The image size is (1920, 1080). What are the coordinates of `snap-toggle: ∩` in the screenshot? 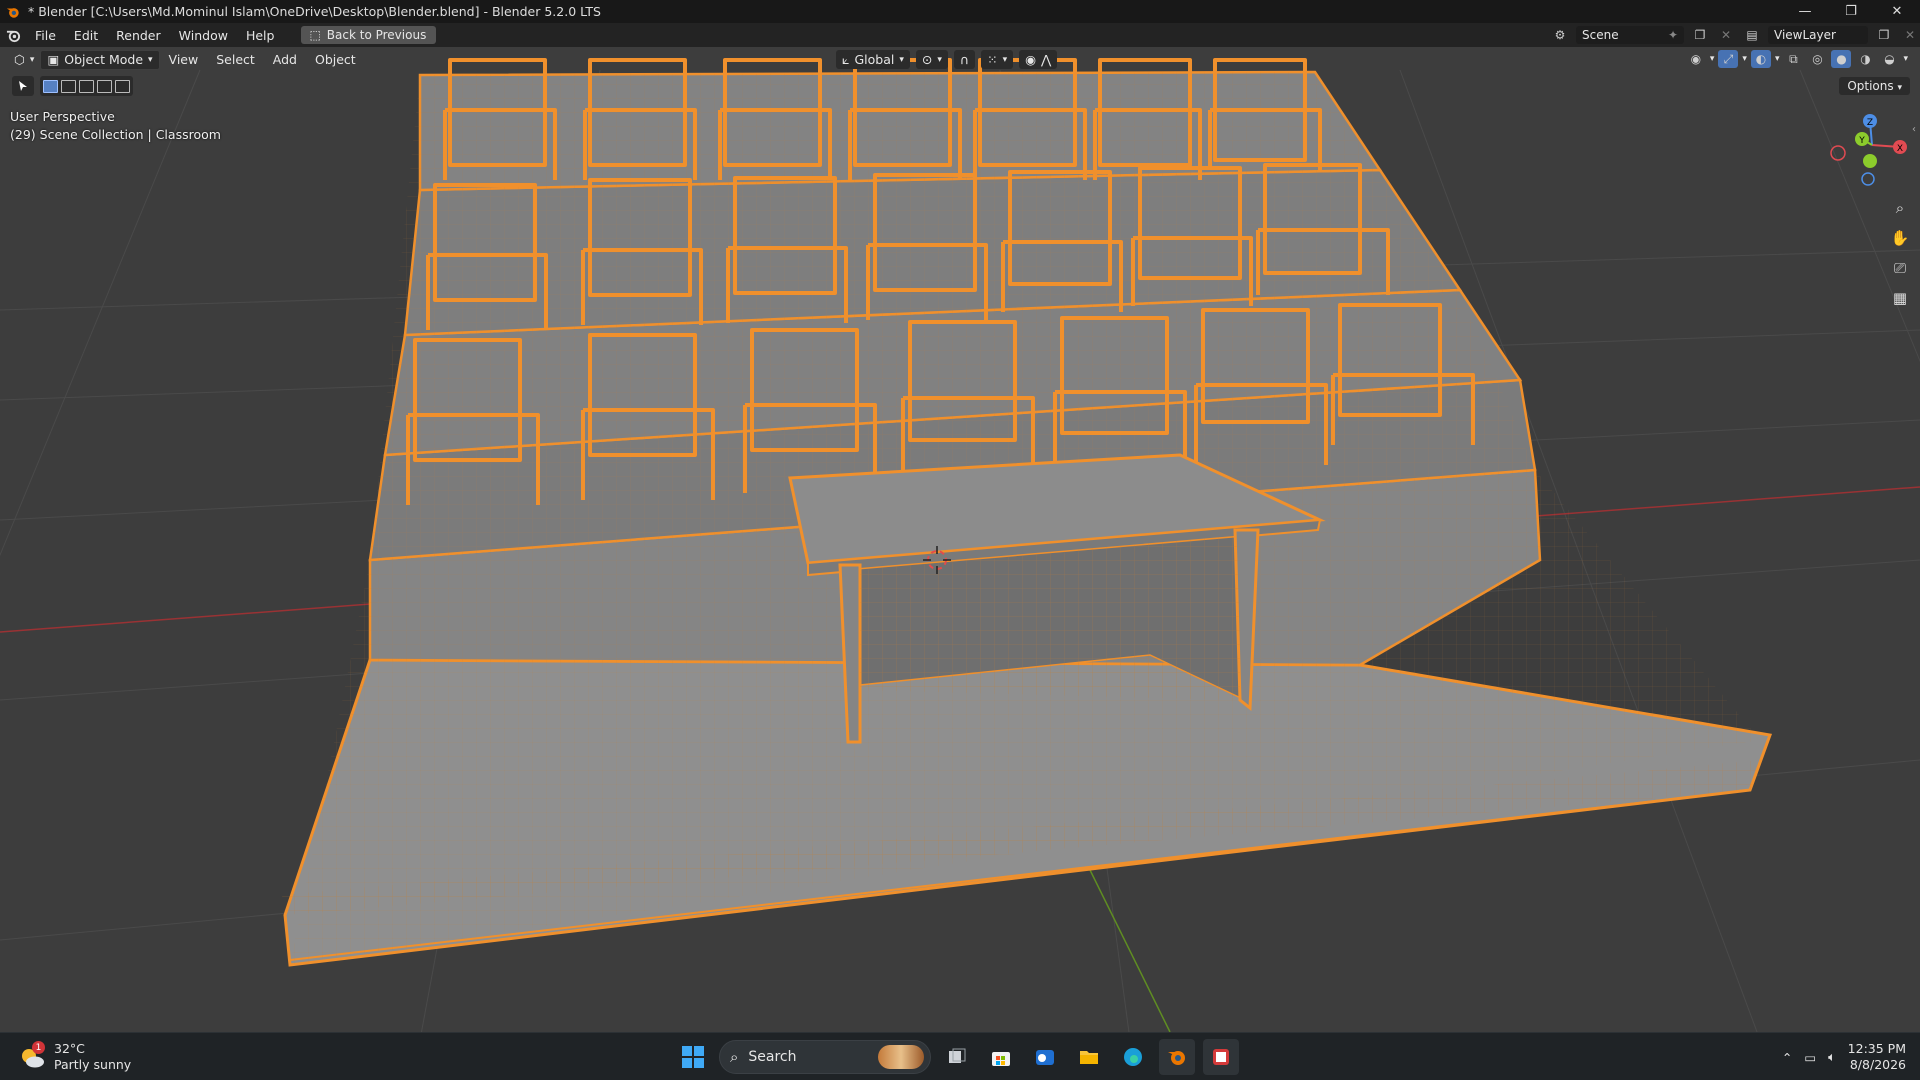 It's located at (964, 59).